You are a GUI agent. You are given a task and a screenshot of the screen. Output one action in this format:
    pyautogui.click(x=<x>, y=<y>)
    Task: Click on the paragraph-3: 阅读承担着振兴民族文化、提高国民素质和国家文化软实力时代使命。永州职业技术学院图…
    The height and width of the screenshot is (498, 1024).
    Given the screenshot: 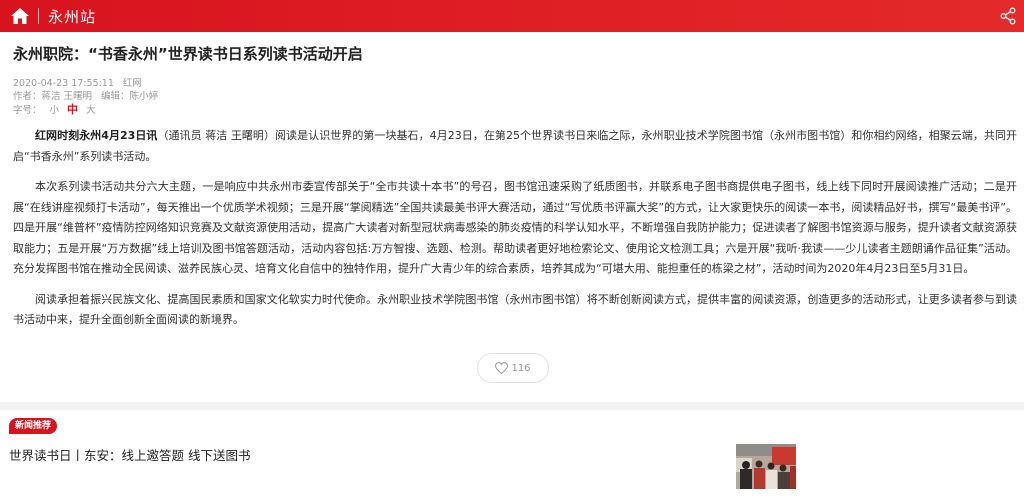 What is the action you would take?
    pyautogui.click(x=515, y=309)
    